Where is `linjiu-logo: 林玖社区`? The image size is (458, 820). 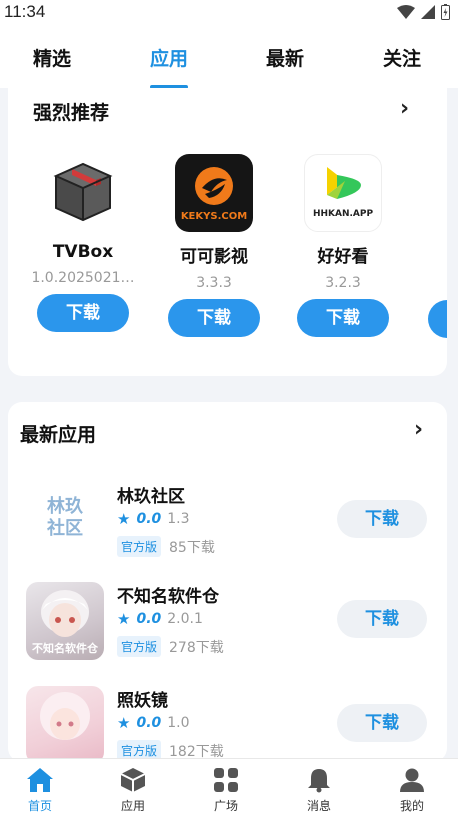 linjiu-logo: 林玖社区 is located at coordinates (65, 521).